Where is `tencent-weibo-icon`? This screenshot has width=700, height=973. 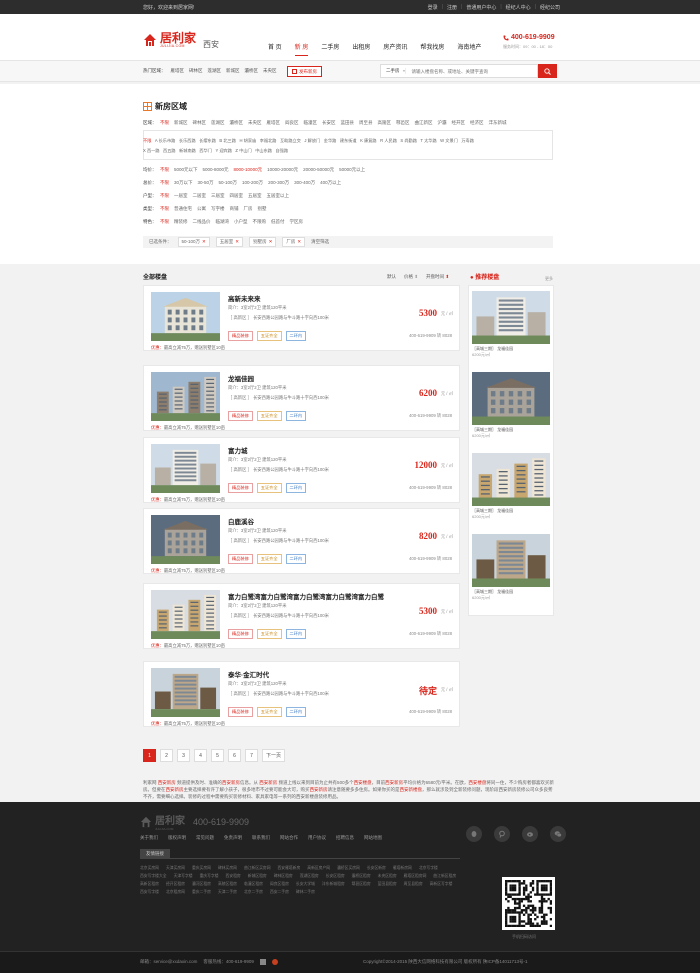
tencent-weibo-icon is located at coordinates (502, 834).